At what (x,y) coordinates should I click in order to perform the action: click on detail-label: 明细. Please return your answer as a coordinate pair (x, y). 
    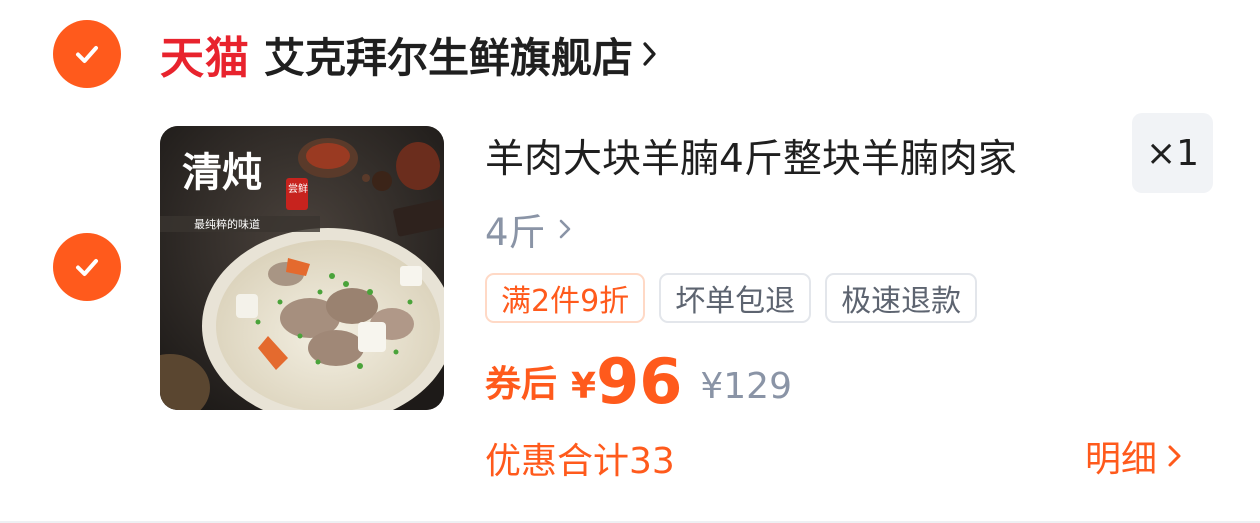
    Looking at the image, I should click on (1121, 459).